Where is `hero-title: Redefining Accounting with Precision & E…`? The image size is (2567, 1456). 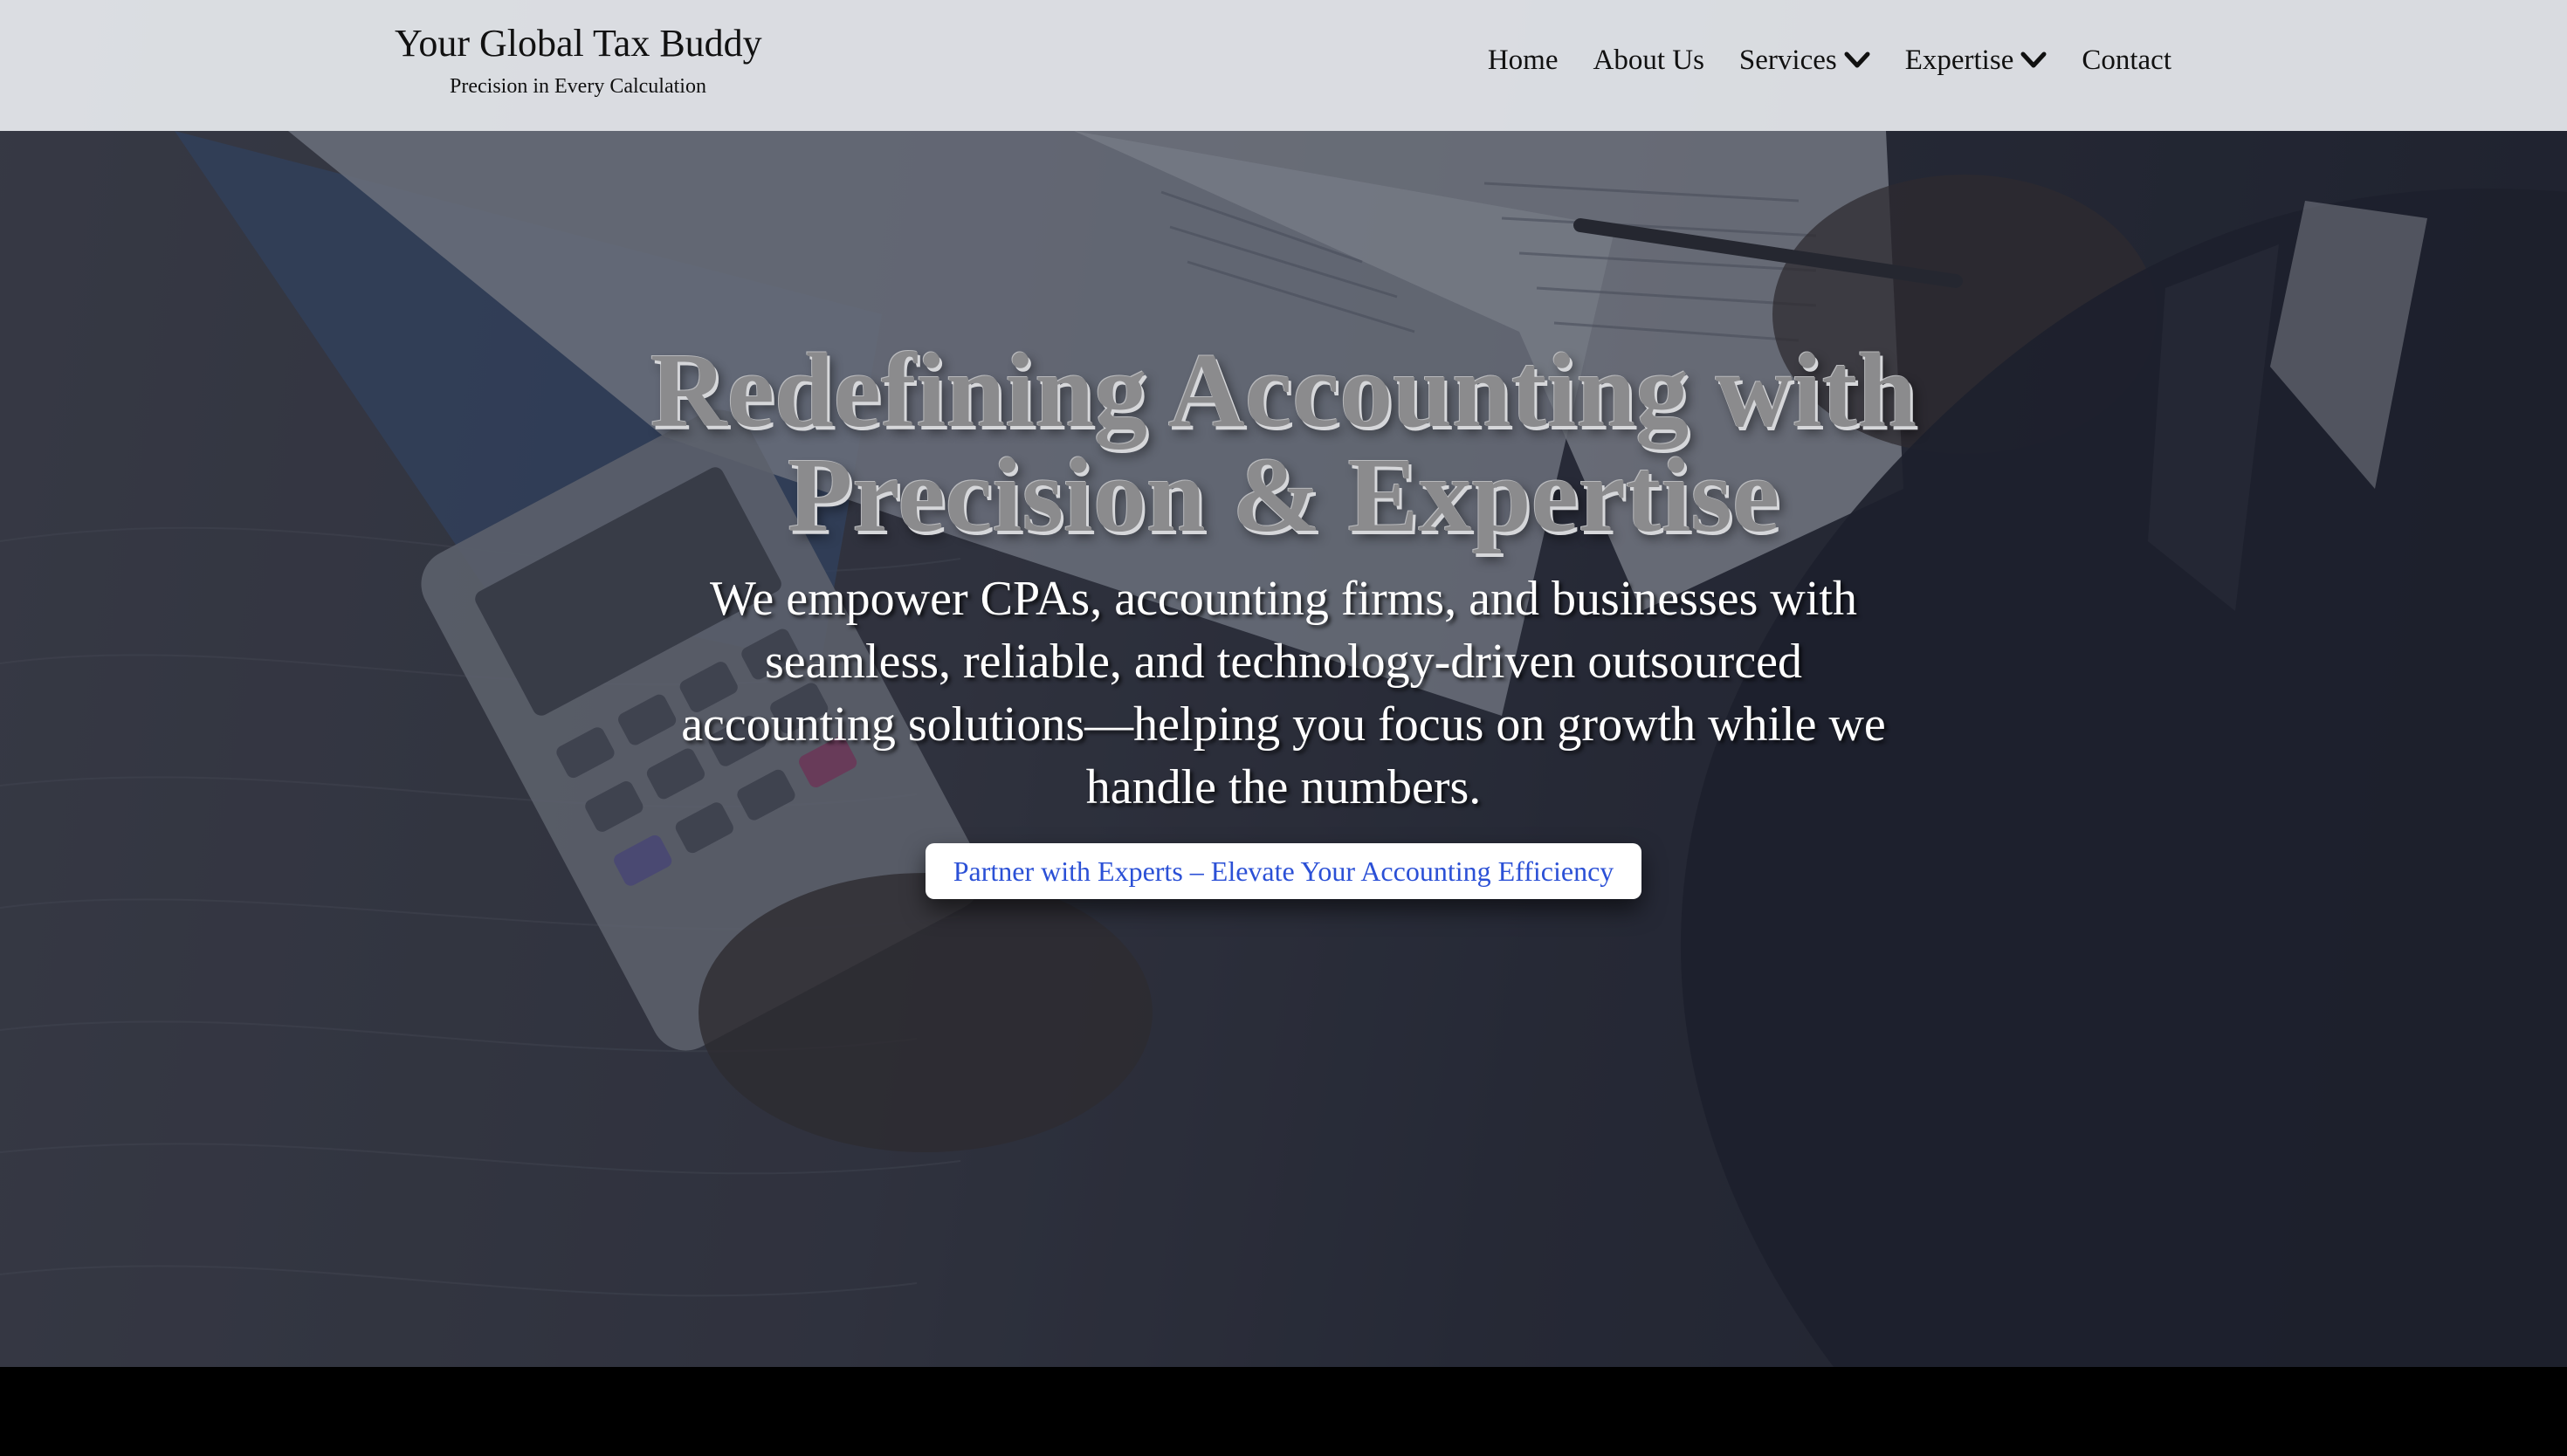 hero-title: Redefining Accounting with Precision & E… is located at coordinates (1283, 443).